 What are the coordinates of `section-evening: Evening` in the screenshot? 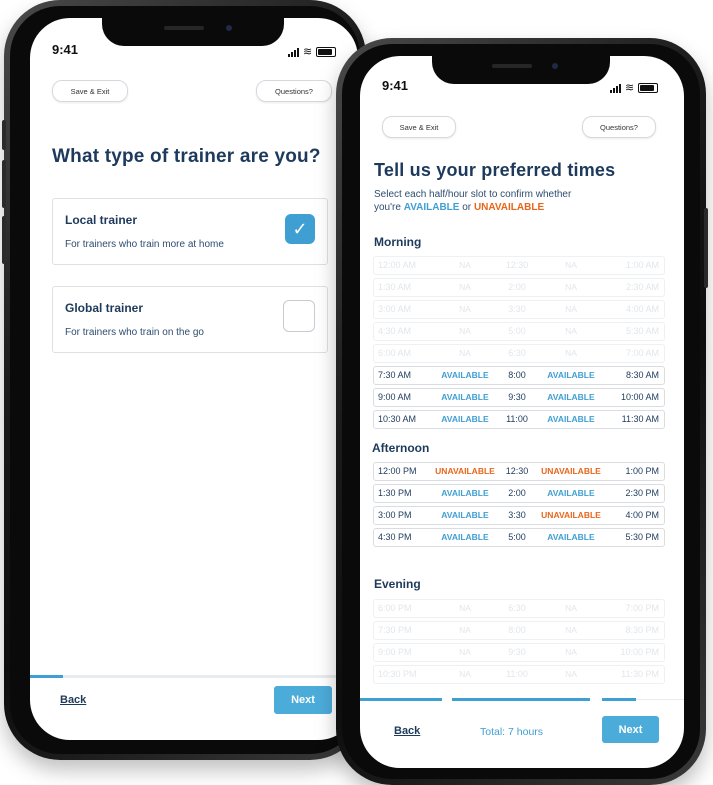 It's located at (397, 584).